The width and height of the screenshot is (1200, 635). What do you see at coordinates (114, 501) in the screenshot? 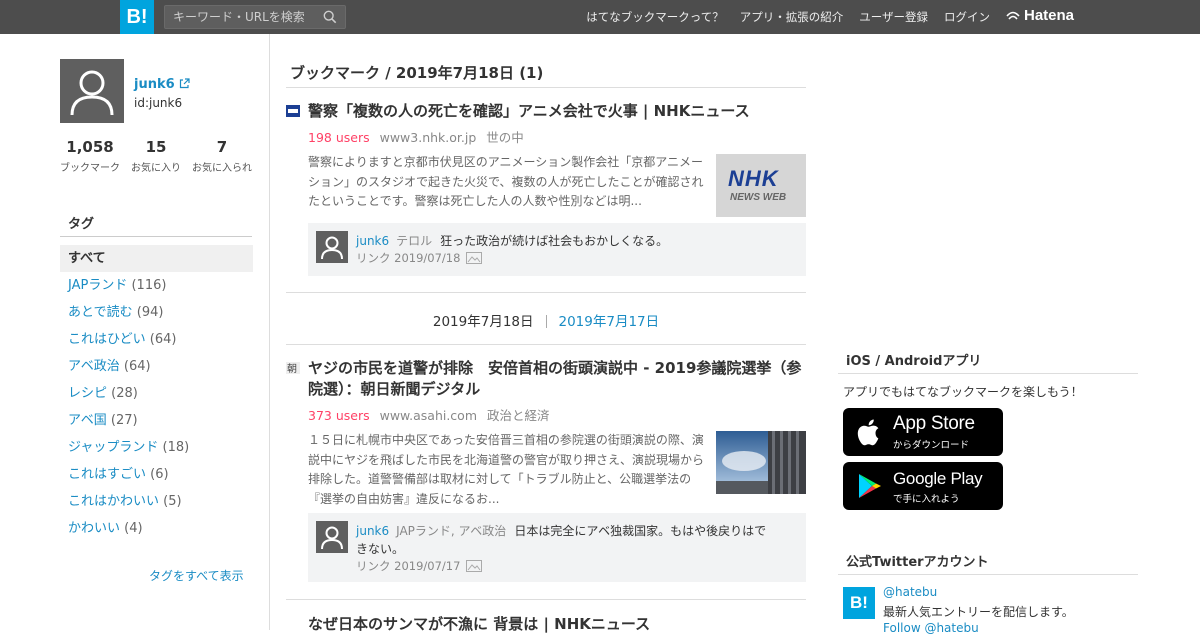
I see `tag-name: これはかわいい` at bounding box center [114, 501].